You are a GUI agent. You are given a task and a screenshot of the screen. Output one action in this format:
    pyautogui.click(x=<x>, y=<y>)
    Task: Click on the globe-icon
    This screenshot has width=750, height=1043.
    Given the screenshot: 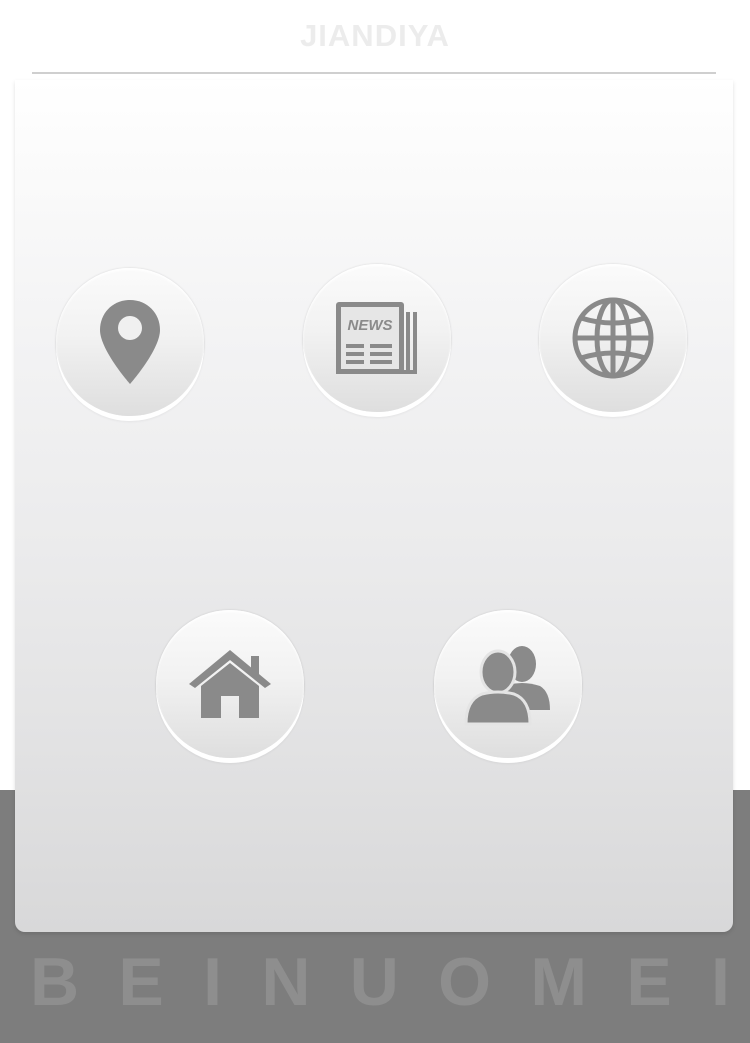 What is the action you would take?
    pyautogui.click(x=613, y=338)
    